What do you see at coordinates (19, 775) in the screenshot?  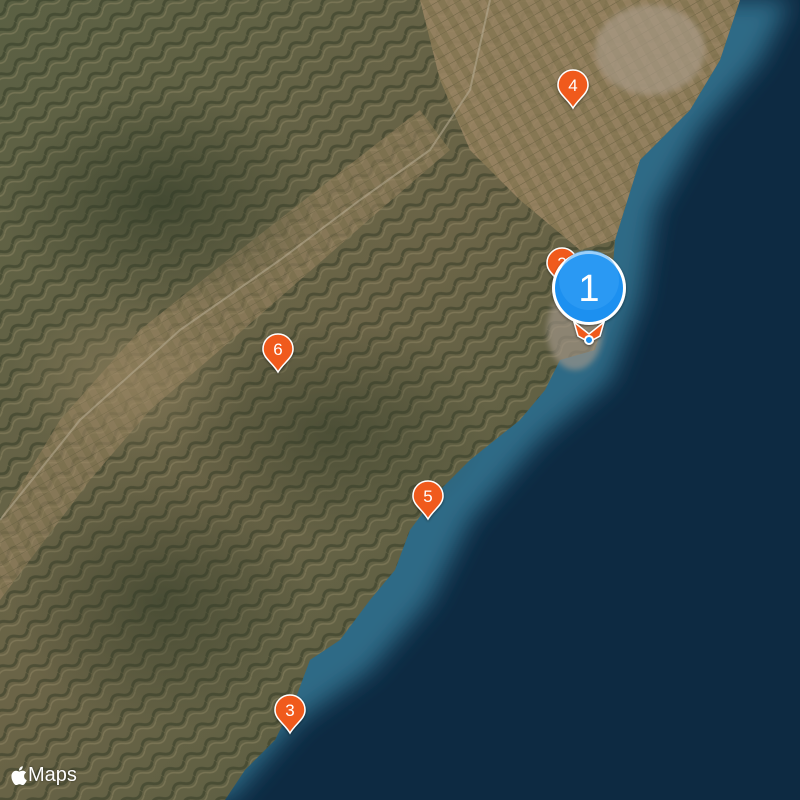 I see `apple-logo-icon` at bounding box center [19, 775].